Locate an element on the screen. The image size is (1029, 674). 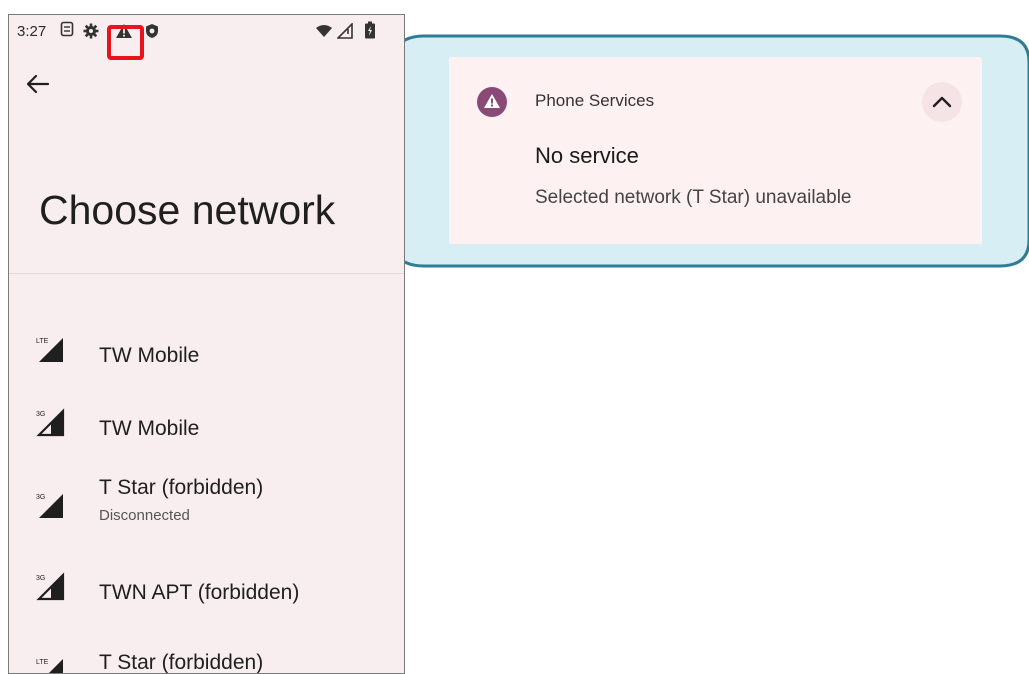
status-bar: 3:27 is located at coordinates (206, 32).